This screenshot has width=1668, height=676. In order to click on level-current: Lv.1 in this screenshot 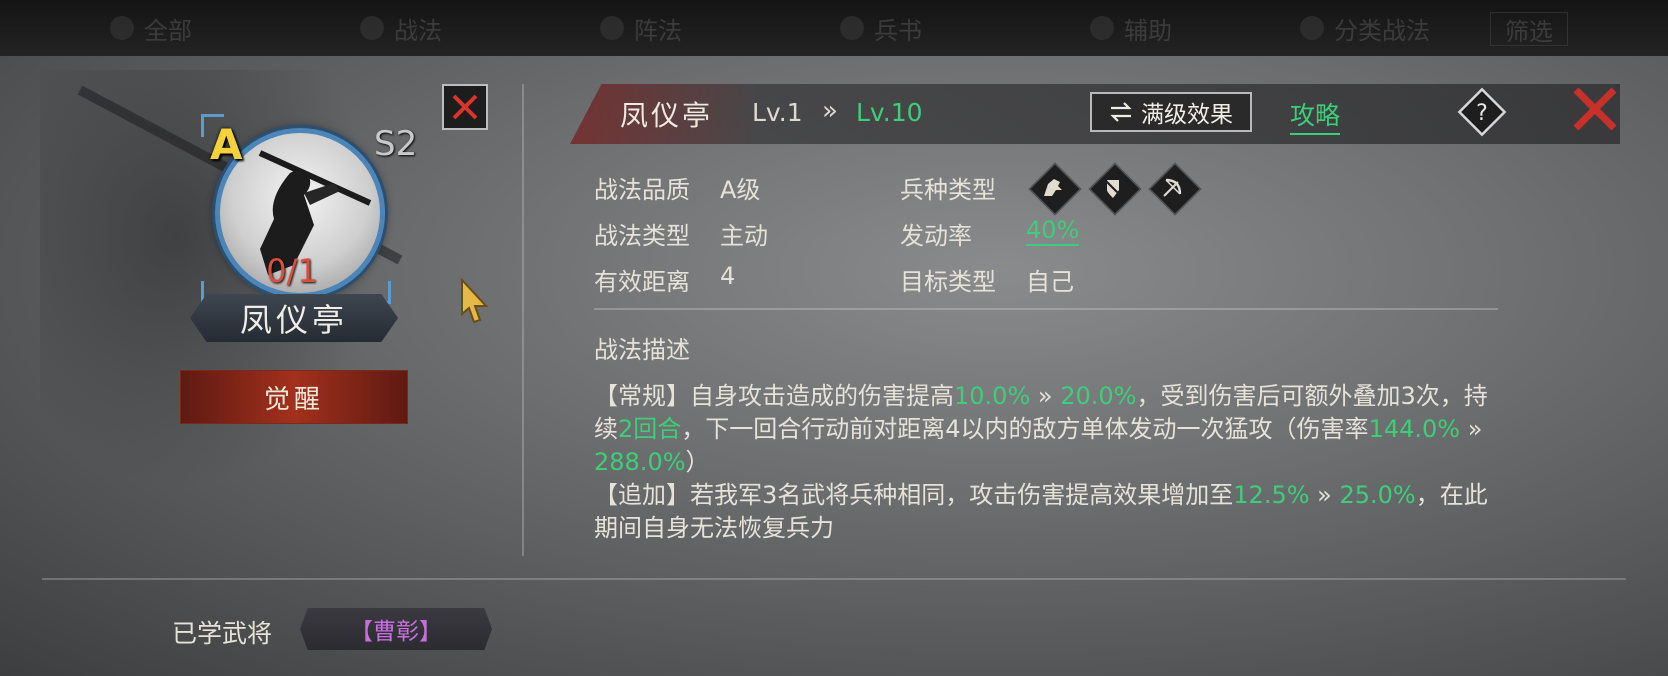, I will do `click(777, 112)`.